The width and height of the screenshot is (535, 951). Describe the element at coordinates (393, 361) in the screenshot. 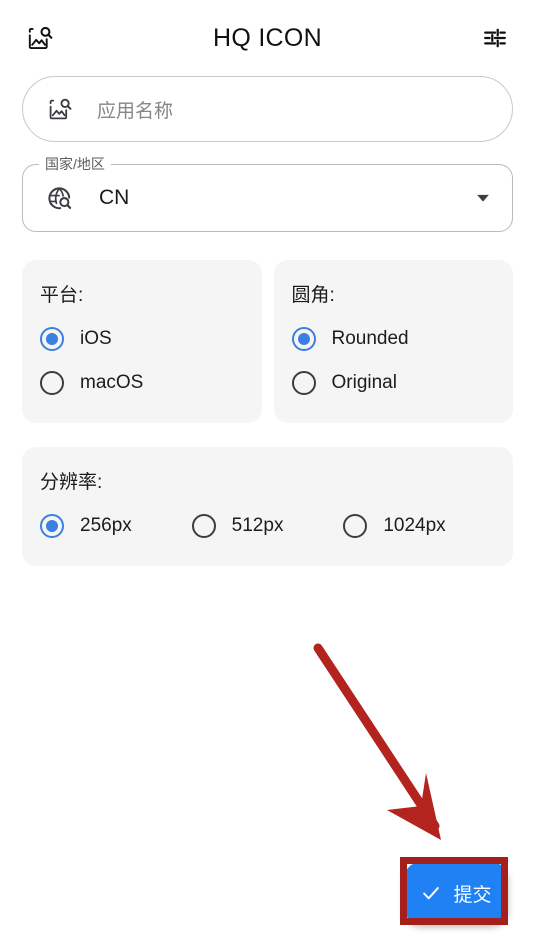

I see `corner-radius-radio-group: Rounded Original` at that location.